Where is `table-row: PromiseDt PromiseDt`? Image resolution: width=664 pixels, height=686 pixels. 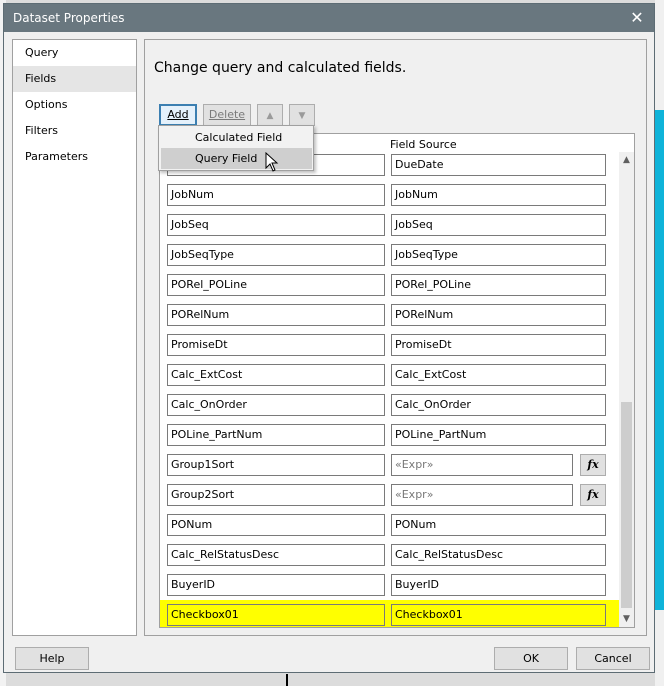
table-row: PromiseDt PromiseDt is located at coordinates (390, 345).